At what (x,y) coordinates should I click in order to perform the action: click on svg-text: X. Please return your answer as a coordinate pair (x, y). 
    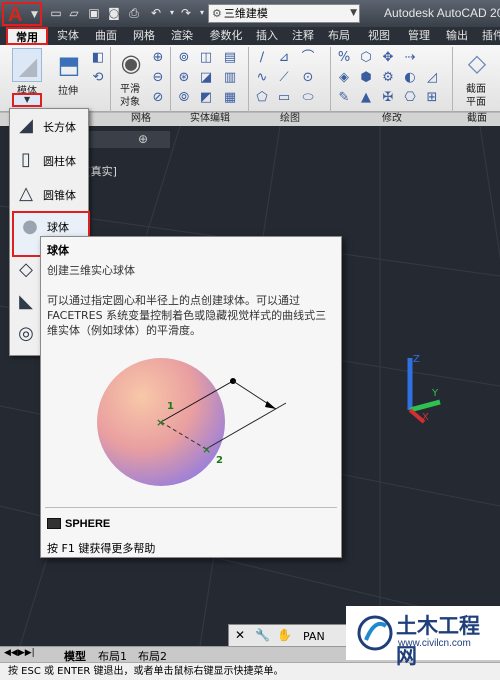
    Looking at the image, I should click on (425, 417).